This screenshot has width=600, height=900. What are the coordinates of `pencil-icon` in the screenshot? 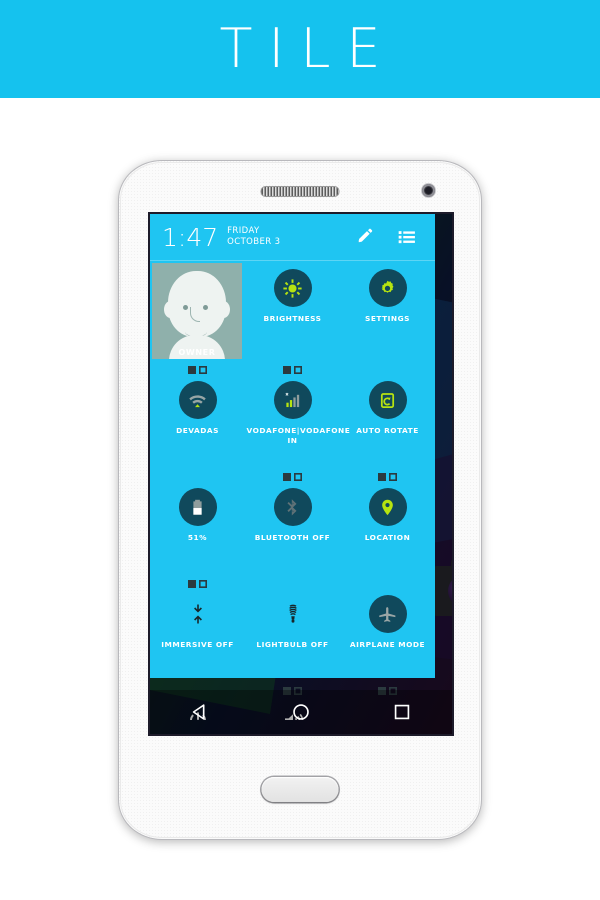 It's located at (365, 237).